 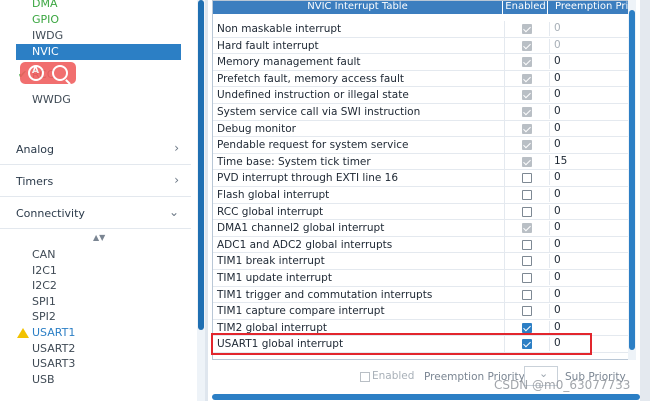 What do you see at coordinates (98, 52) in the screenshot?
I see `peripheral-item-nvic: NVIC` at bounding box center [98, 52].